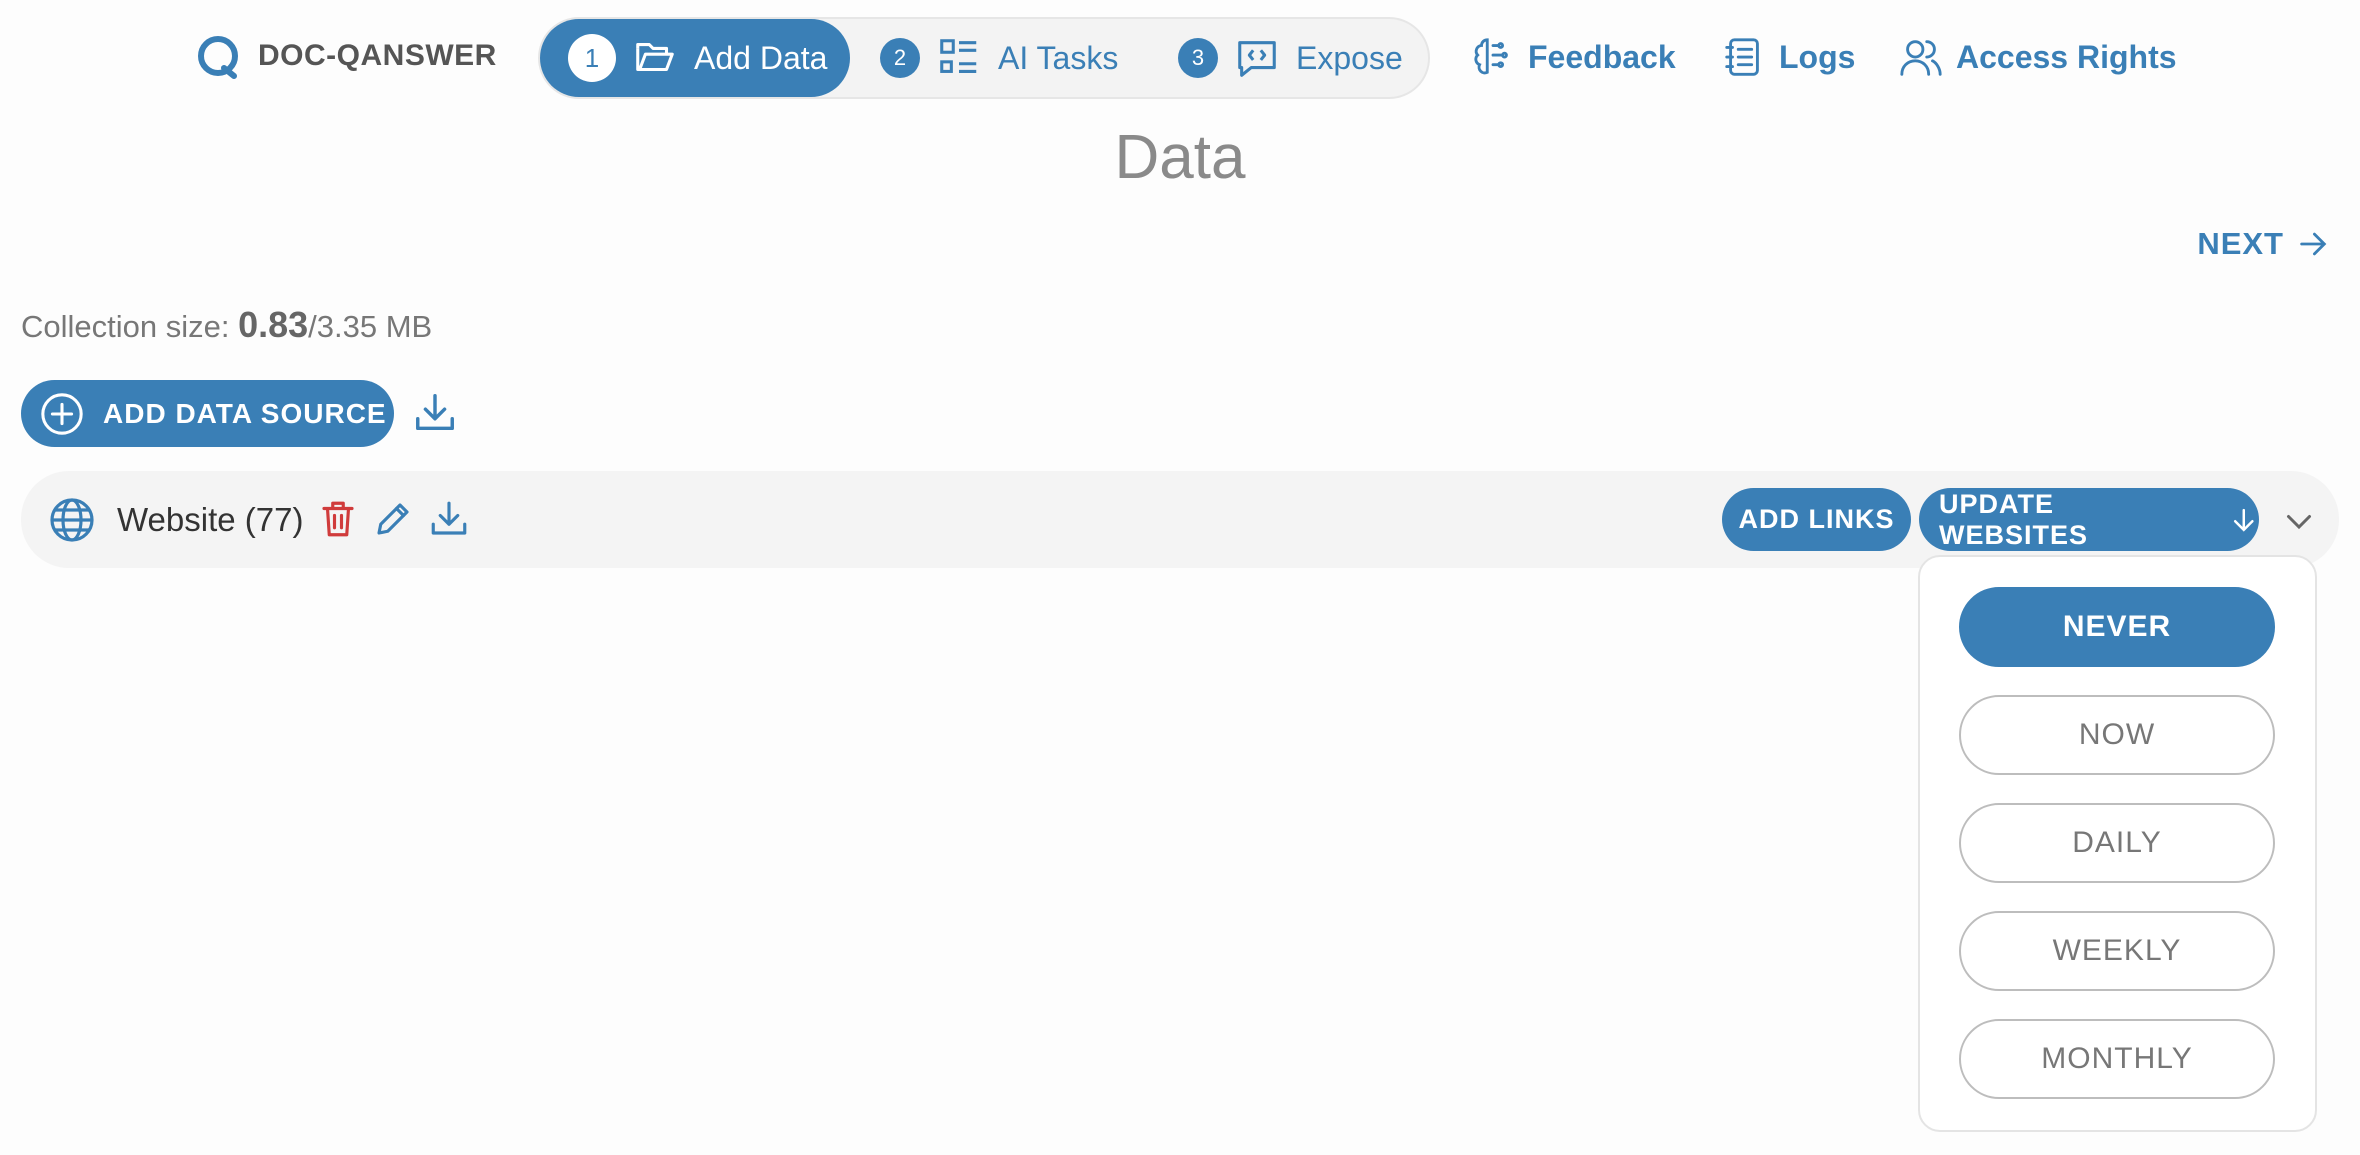  I want to click on next-button: NEXT, so click(2263, 244).